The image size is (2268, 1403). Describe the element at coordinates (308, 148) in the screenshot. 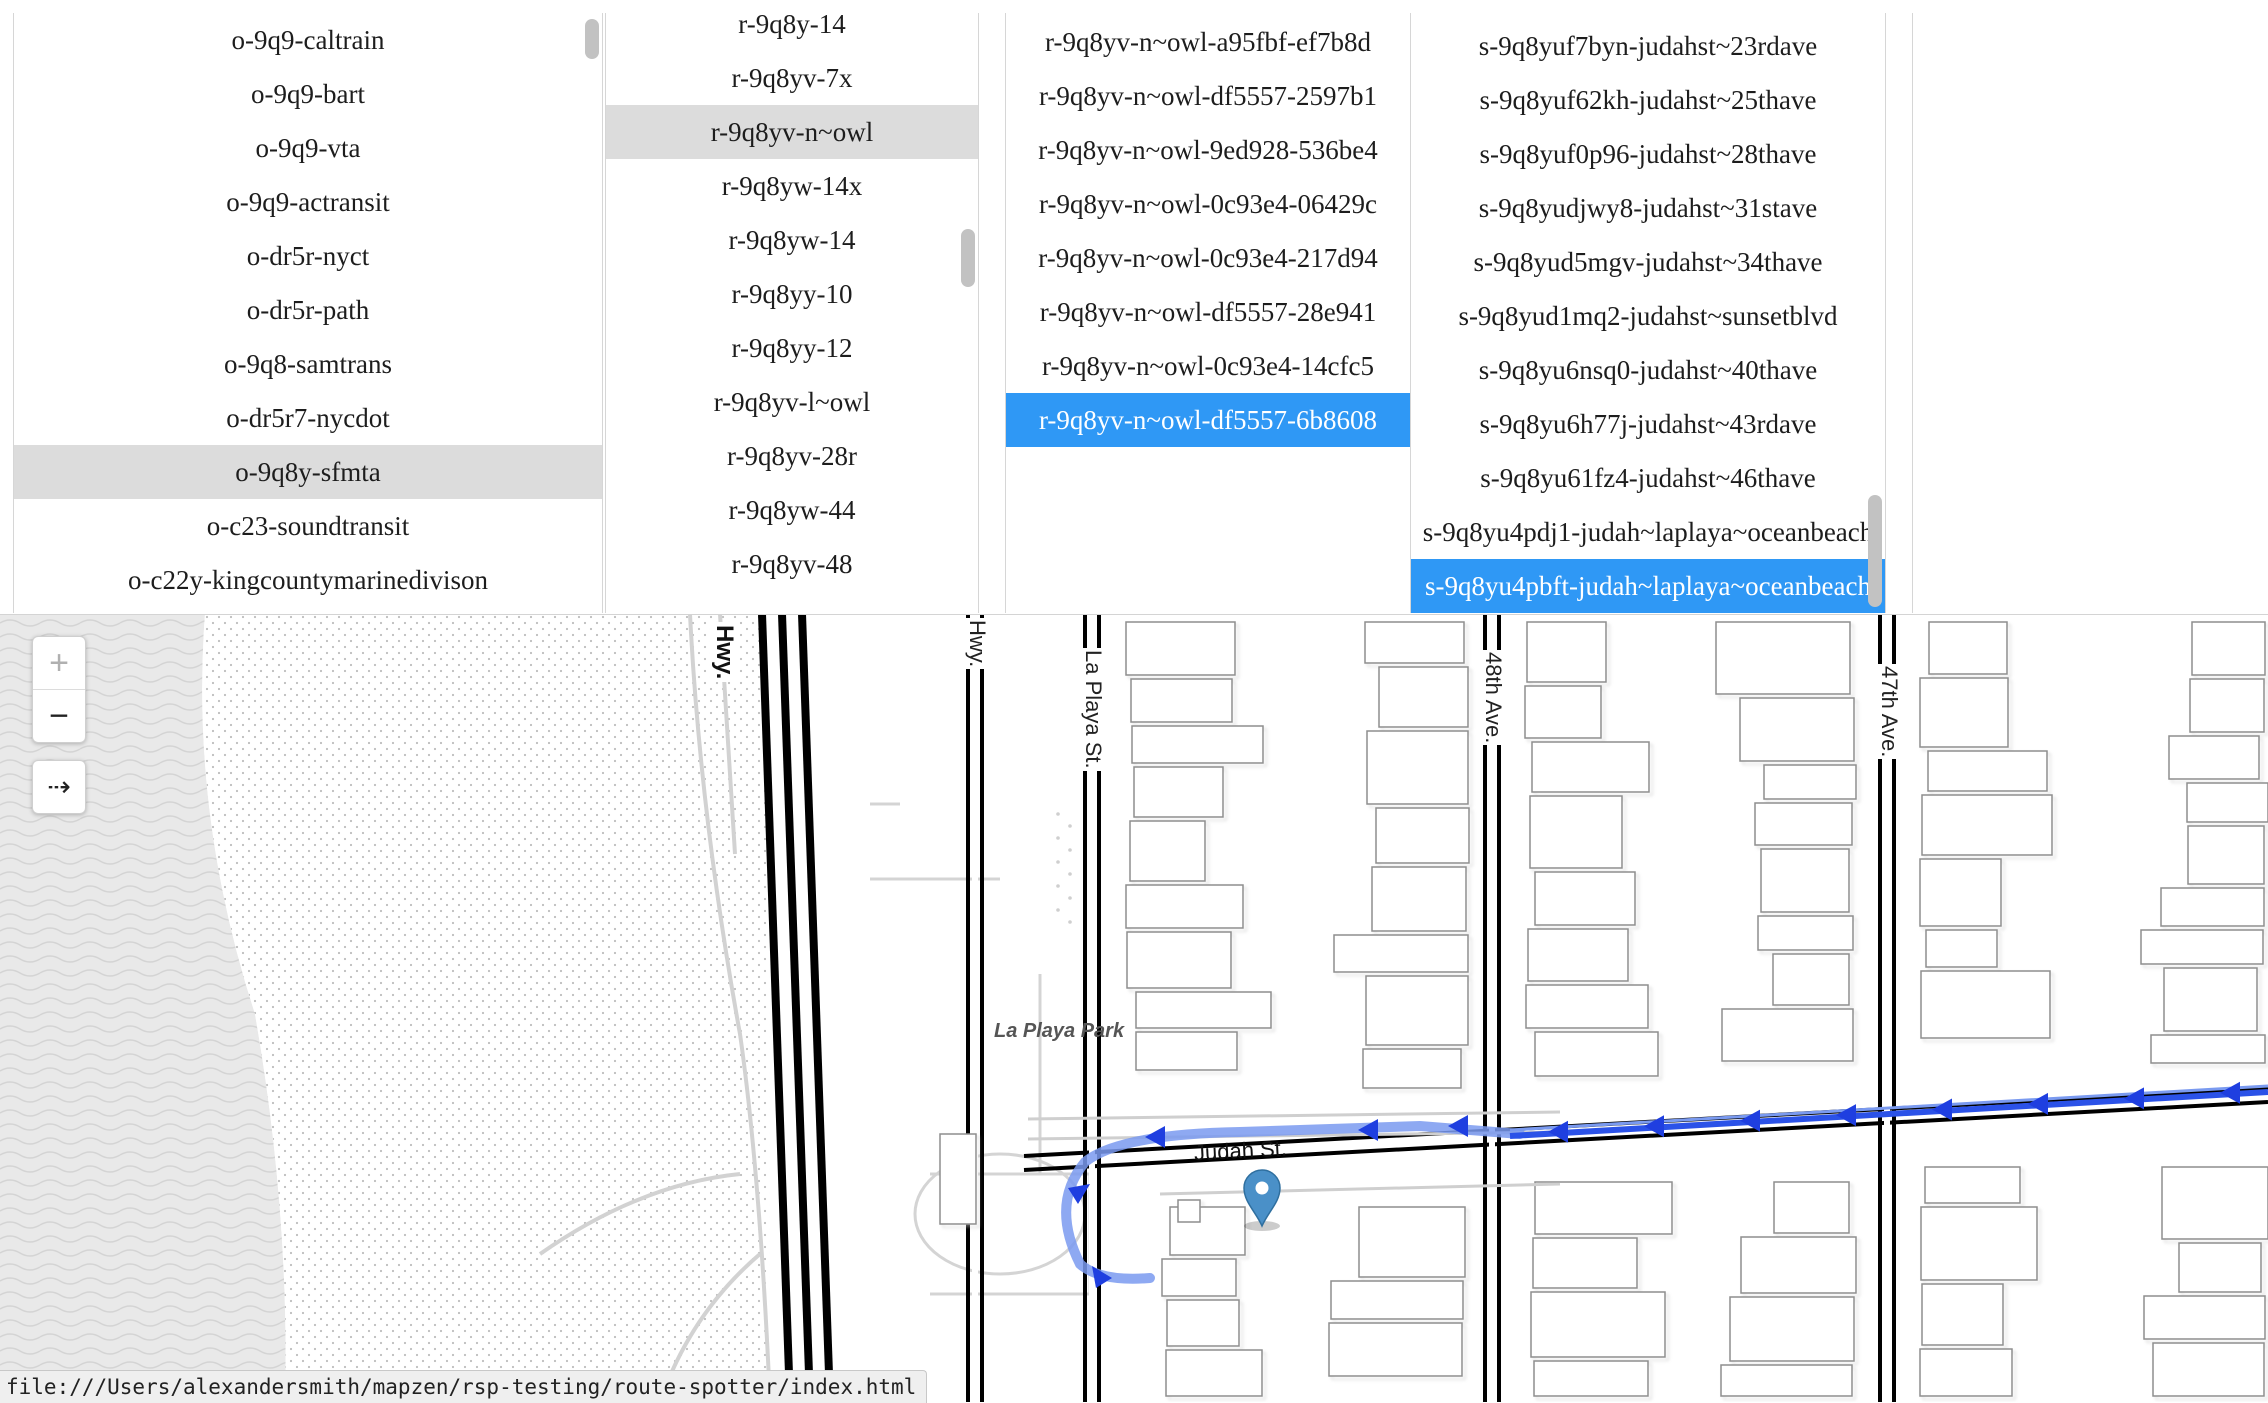

I see `operator-item: o-9q9-vta` at that location.